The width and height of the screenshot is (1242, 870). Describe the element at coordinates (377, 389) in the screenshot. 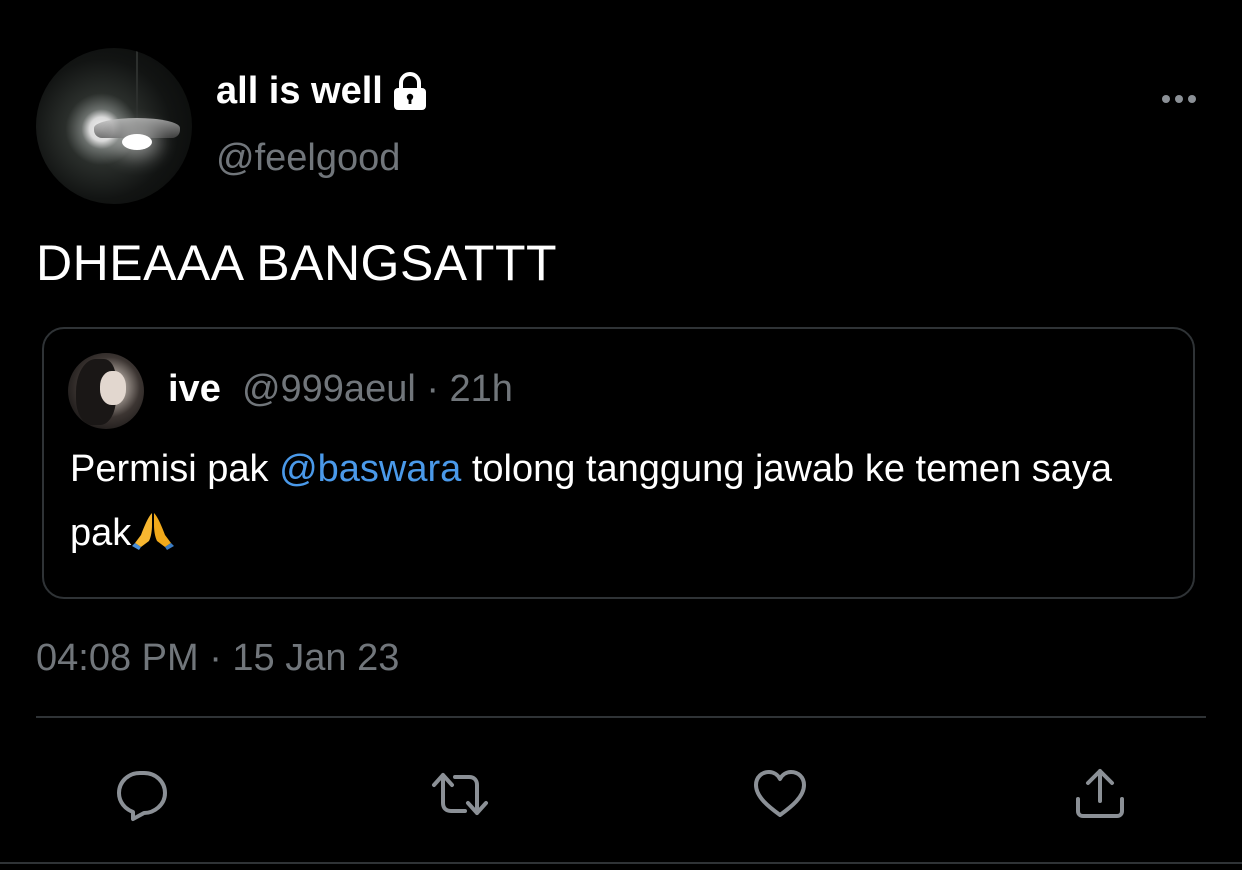

I see `quoted-handle-time: @999aeul · 21h` at that location.